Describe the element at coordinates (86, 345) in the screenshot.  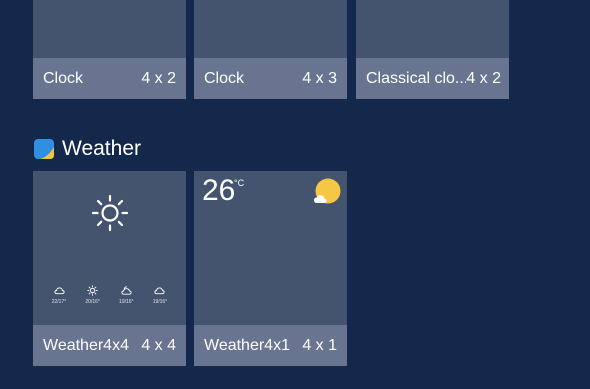
I see `widget-name: Weather4x4` at that location.